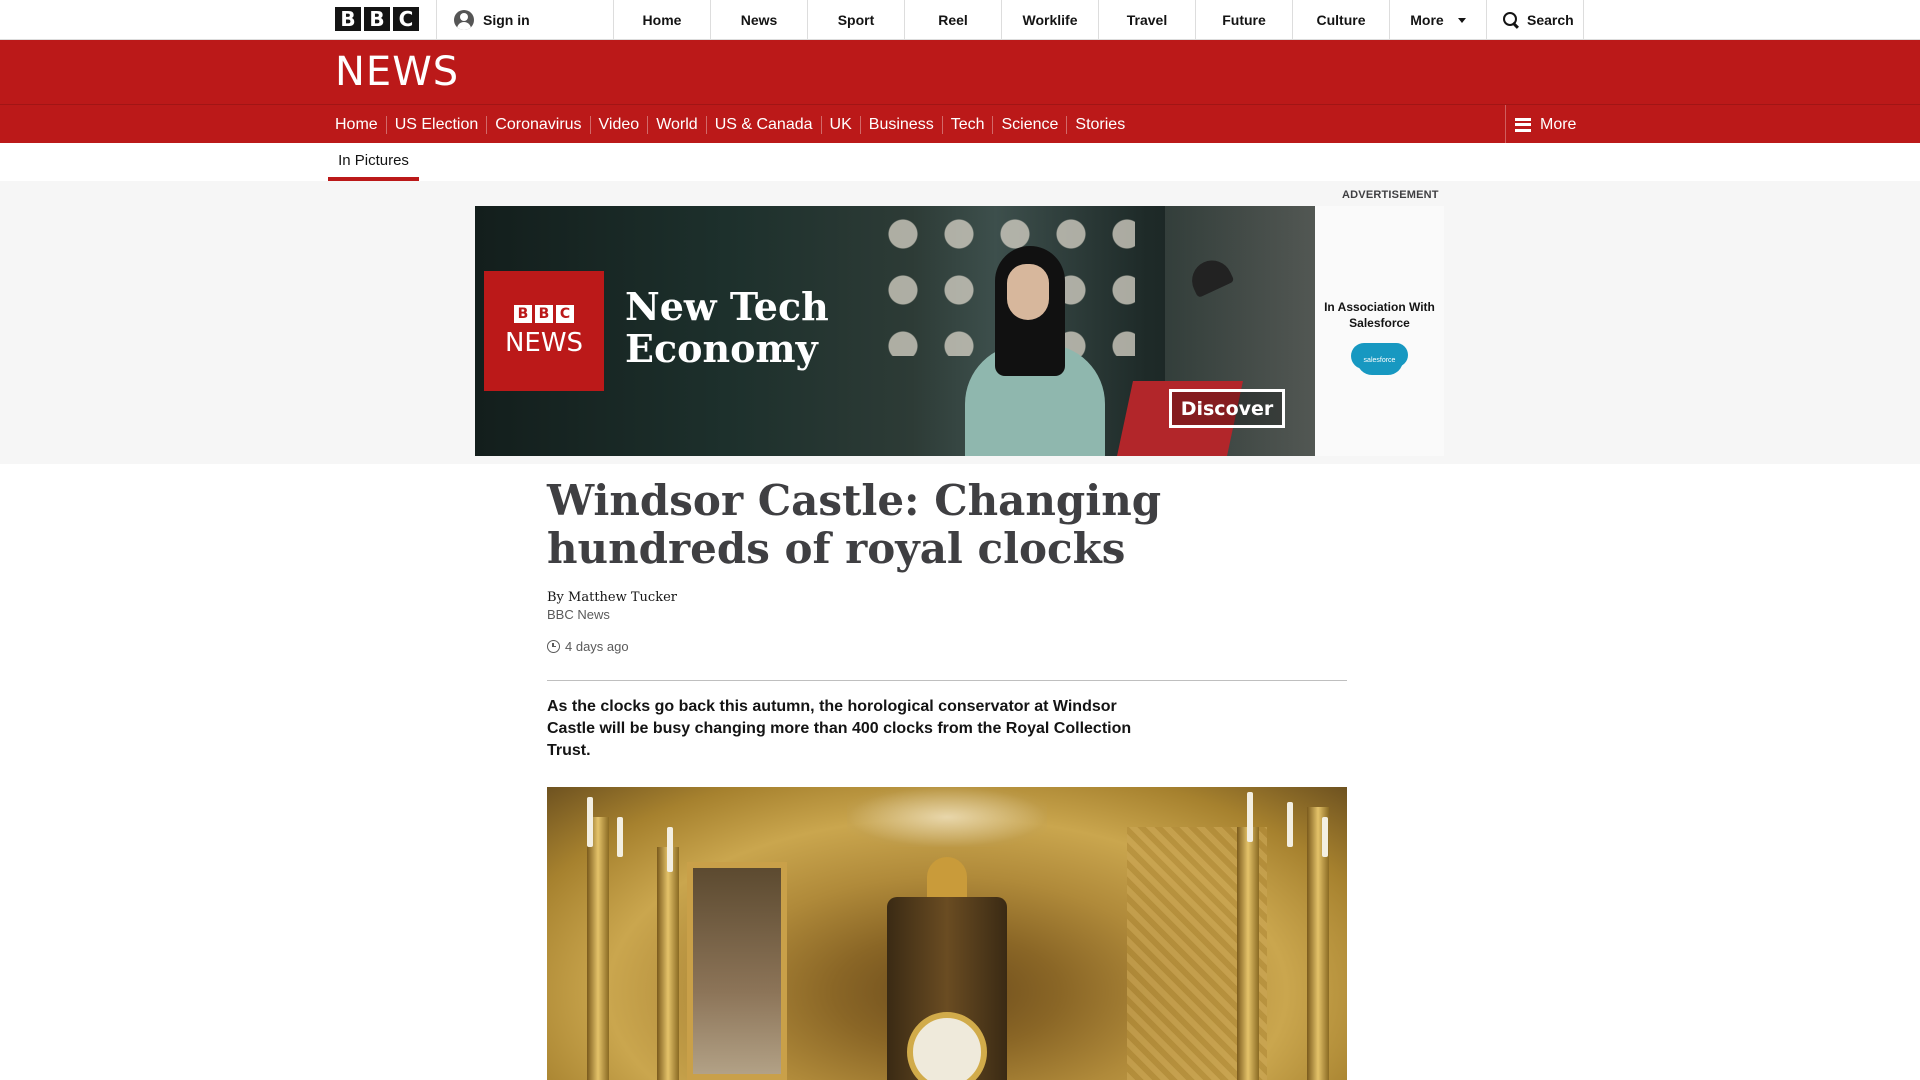 Image resolution: width=1920 pixels, height=1080 pixels. What do you see at coordinates (960, 72) in the screenshot?
I see `news-header-band: NEWS` at bounding box center [960, 72].